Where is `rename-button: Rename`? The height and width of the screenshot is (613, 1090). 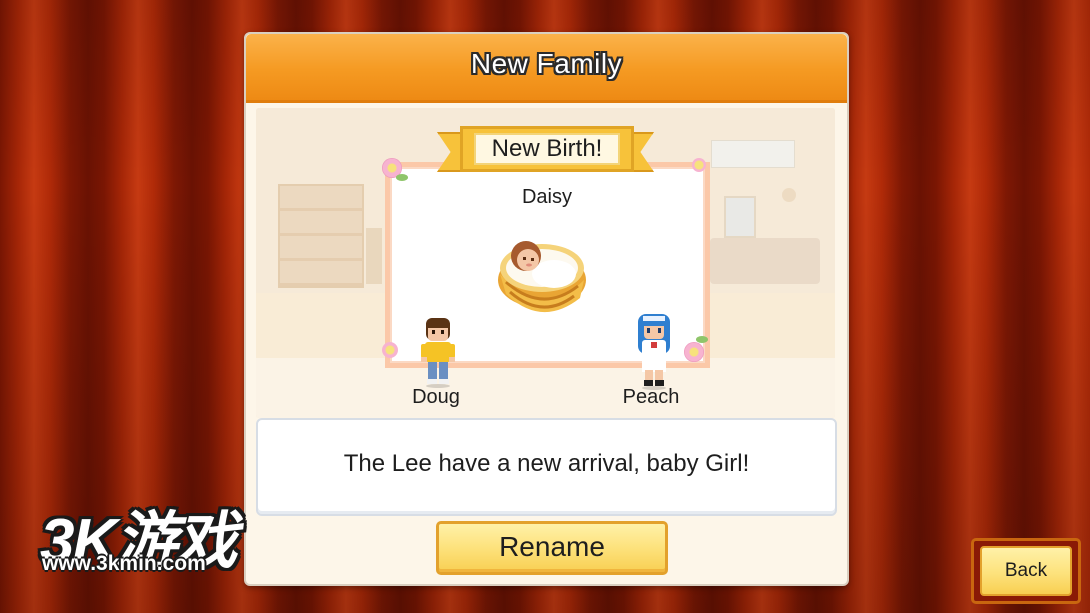 rename-button: Rename is located at coordinates (552, 548).